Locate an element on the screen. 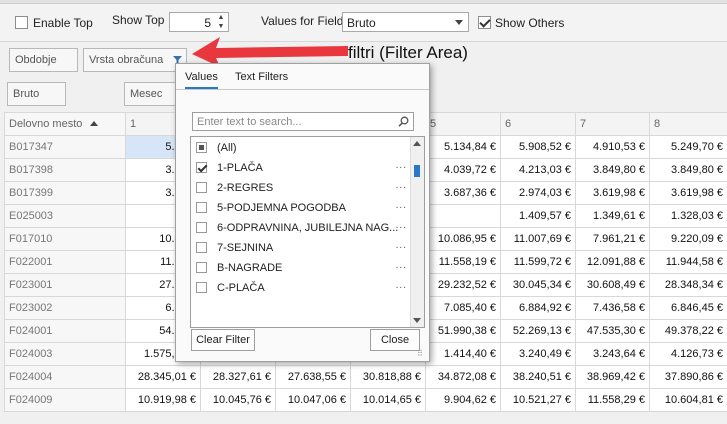  value-cell: 11.599,72 € is located at coordinates (538, 262).